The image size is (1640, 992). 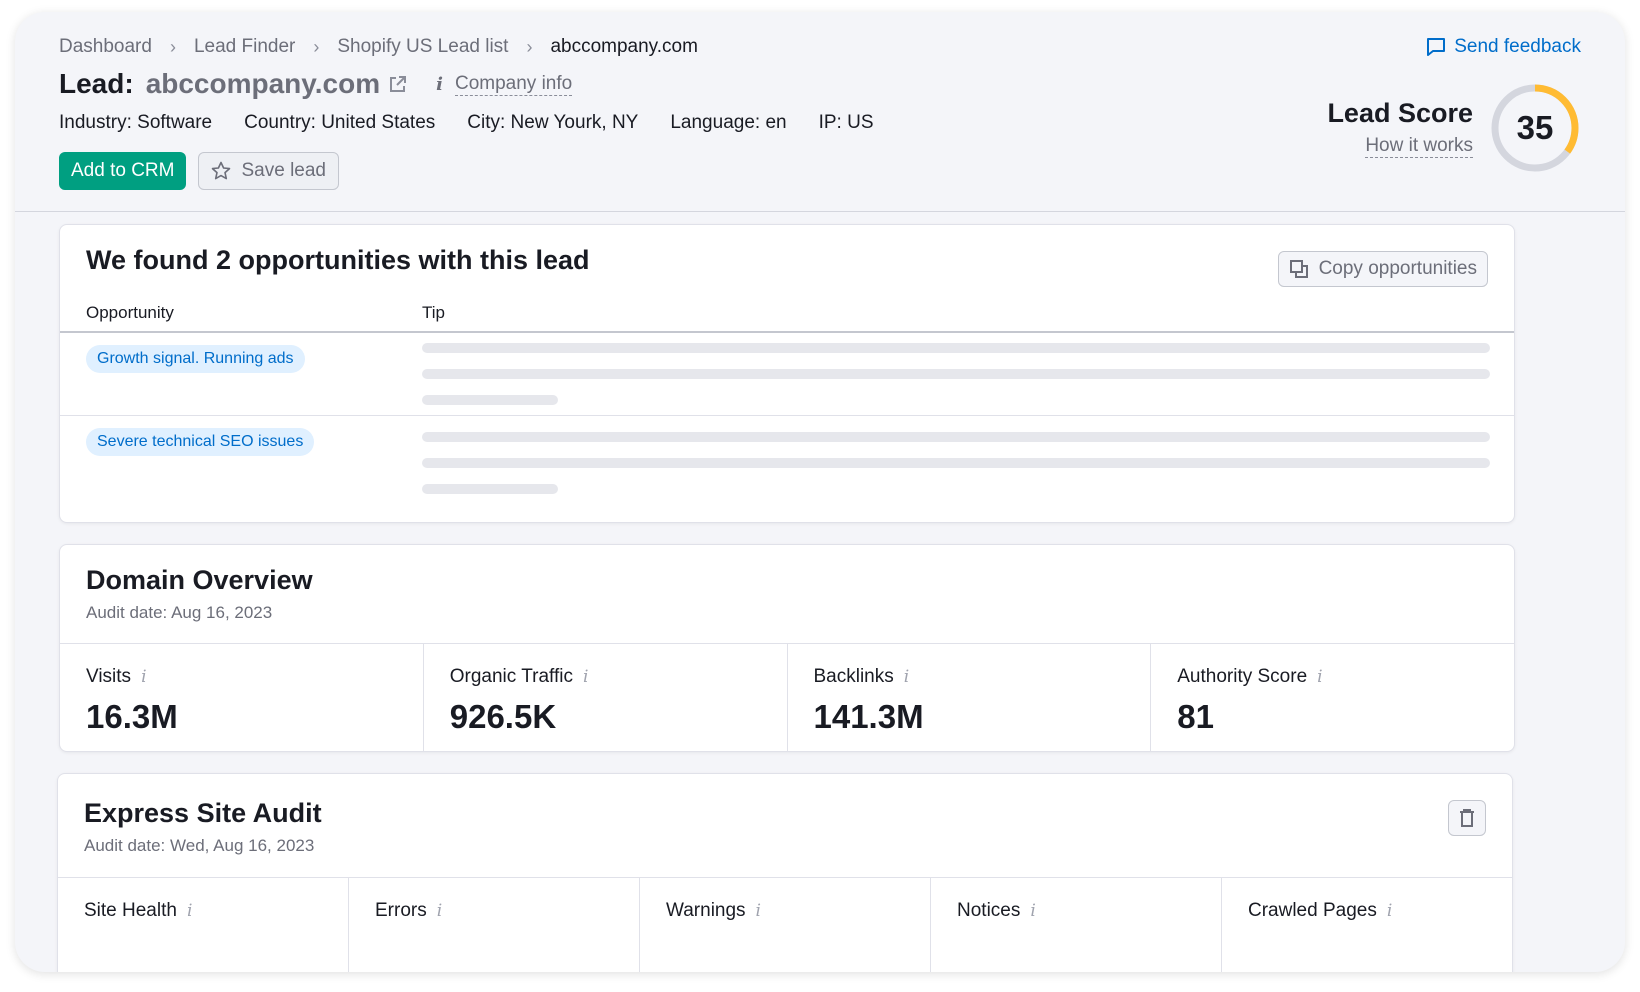 What do you see at coordinates (132, 716) in the screenshot?
I see `metric-value: 16.3M` at bounding box center [132, 716].